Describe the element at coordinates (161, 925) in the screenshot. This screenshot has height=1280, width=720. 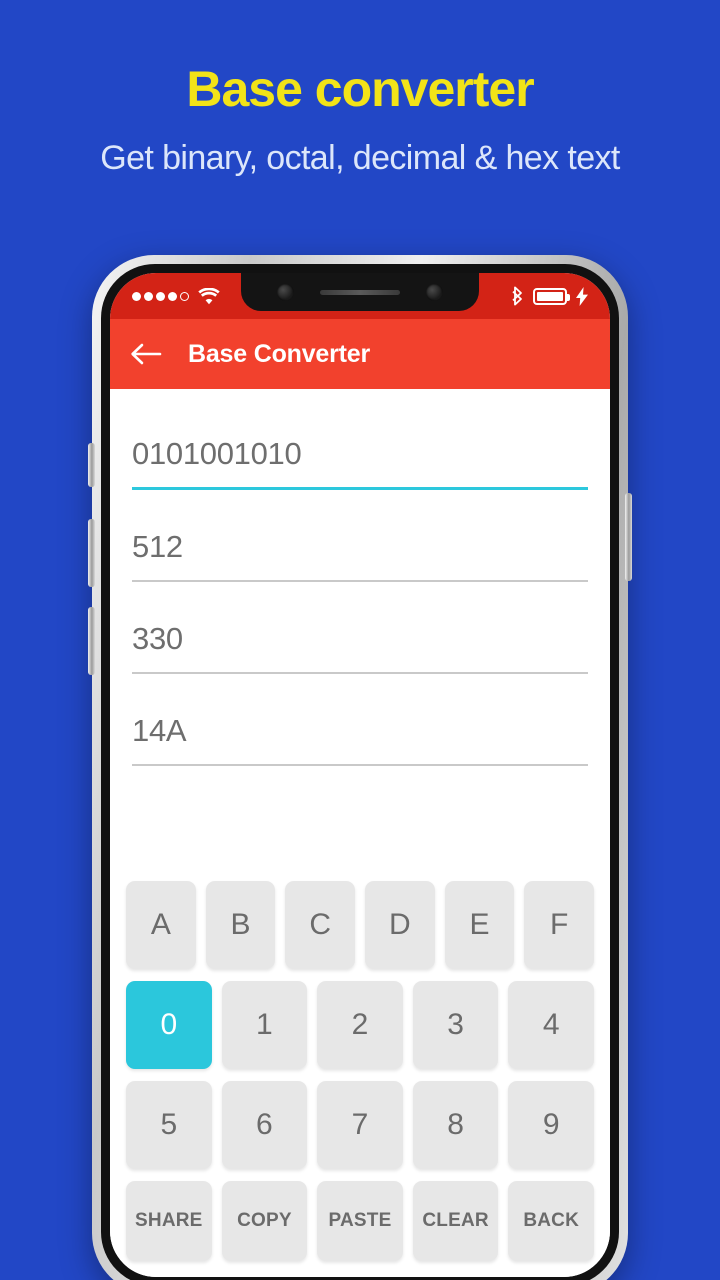
I see `key-a: A` at that location.